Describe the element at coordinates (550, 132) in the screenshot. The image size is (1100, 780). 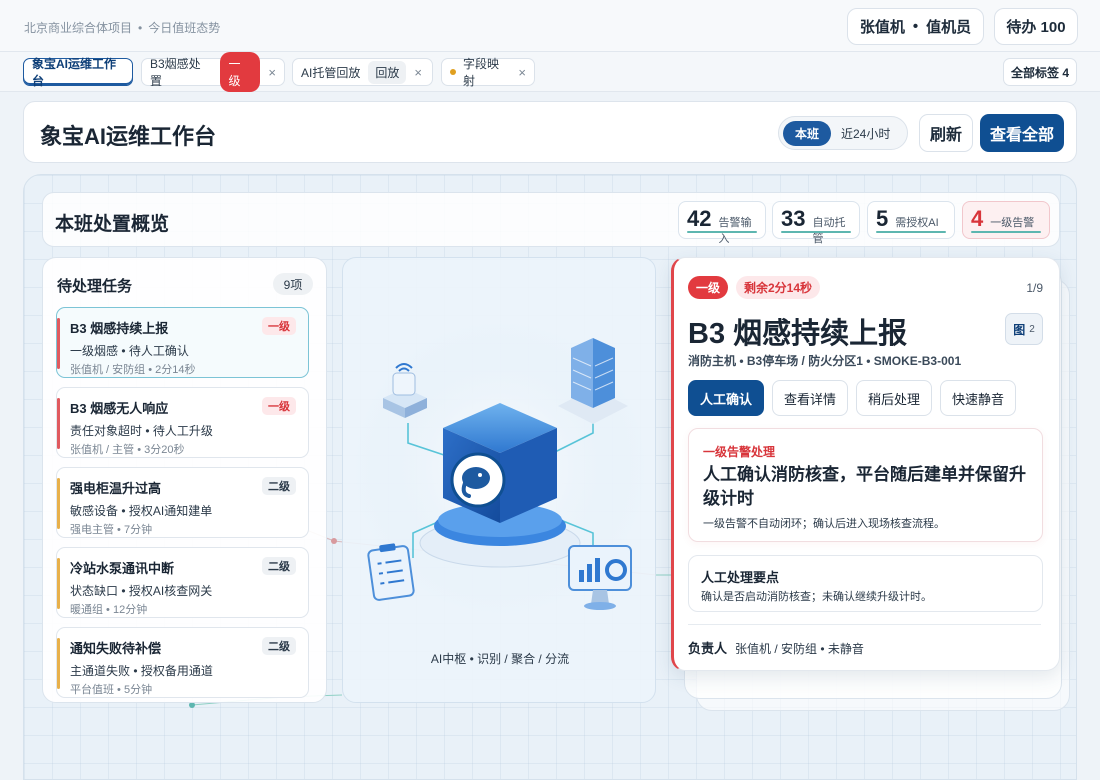
I see `header-card: 象宝AI运维工作台 本班 近24小时 刷新 查看全部` at that location.